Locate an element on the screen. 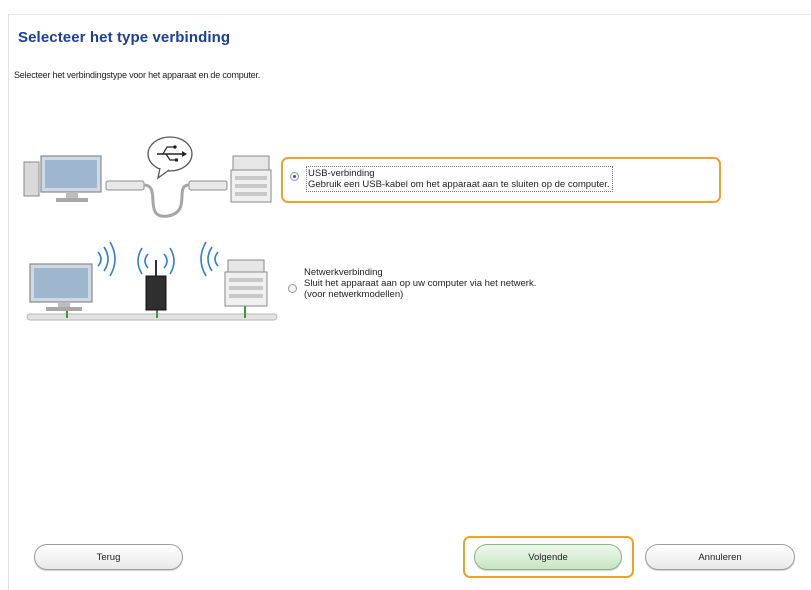 The width and height of the screenshot is (811, 590). cancel-button: Annuleren is located at coordinates (720, 557).